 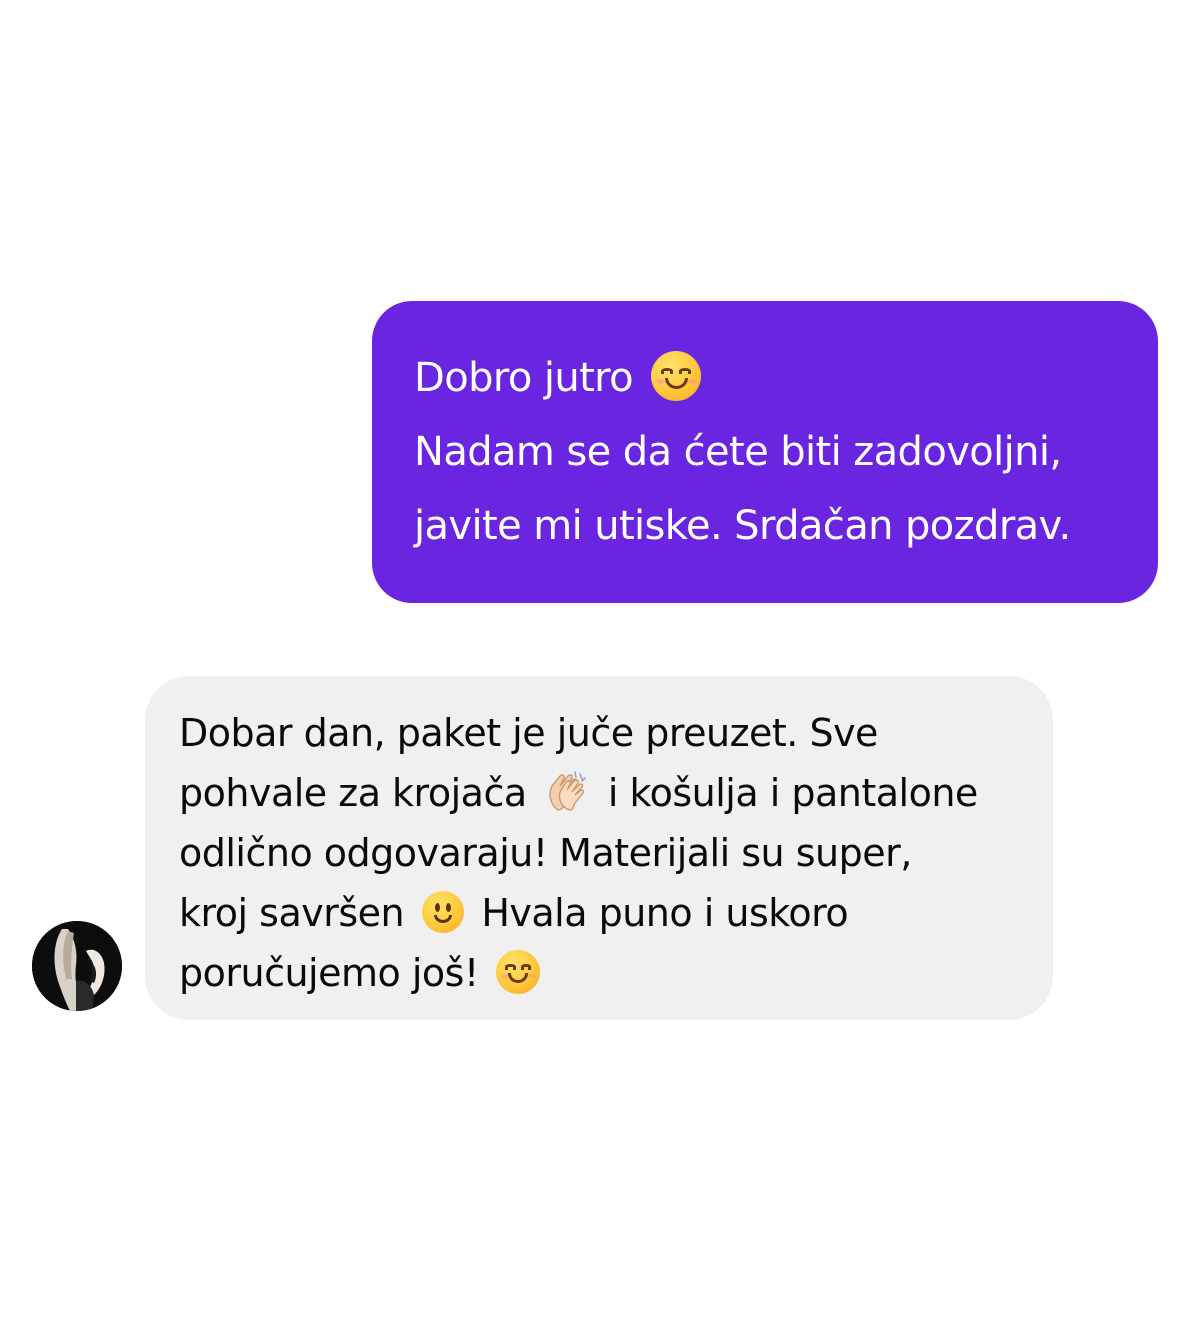 What do you see at coordinates (292, 913) in the screenshot?
I see `incoming-text-4a: kroj savršen` at bounding box center [292, 913].